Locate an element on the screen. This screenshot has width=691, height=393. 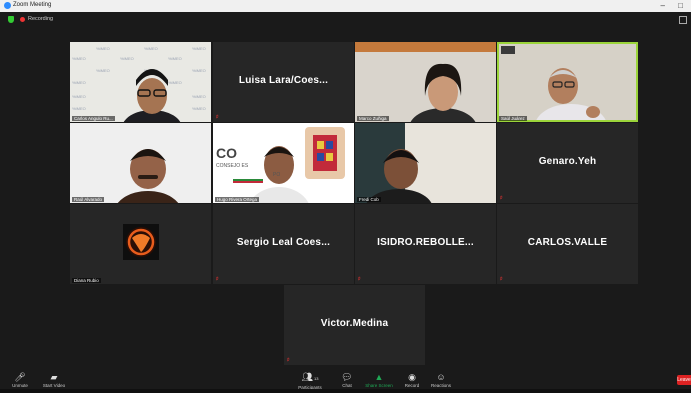
participant-name: Genaro.Yeh is located at coordinates (567, 161).